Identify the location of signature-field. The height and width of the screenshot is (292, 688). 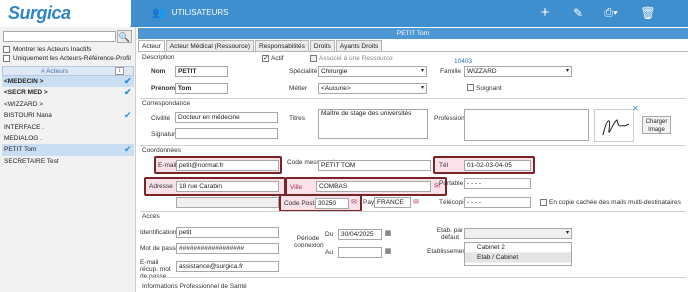
(226, 133).